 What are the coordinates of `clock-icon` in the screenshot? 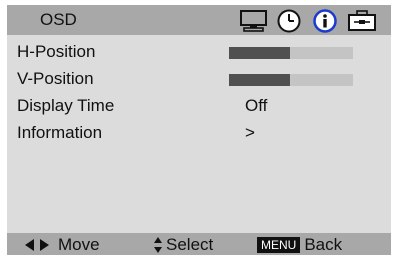 It's located at (289, 21).